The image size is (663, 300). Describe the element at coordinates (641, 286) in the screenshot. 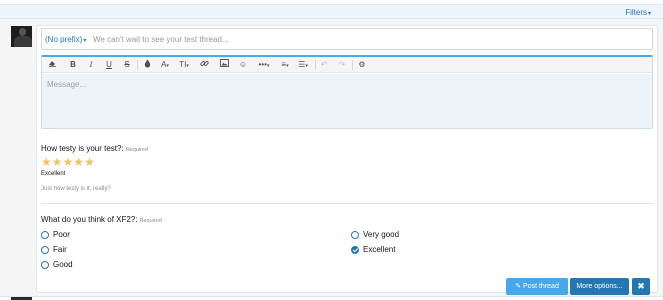

I see `close-icon: ✖` at that location.